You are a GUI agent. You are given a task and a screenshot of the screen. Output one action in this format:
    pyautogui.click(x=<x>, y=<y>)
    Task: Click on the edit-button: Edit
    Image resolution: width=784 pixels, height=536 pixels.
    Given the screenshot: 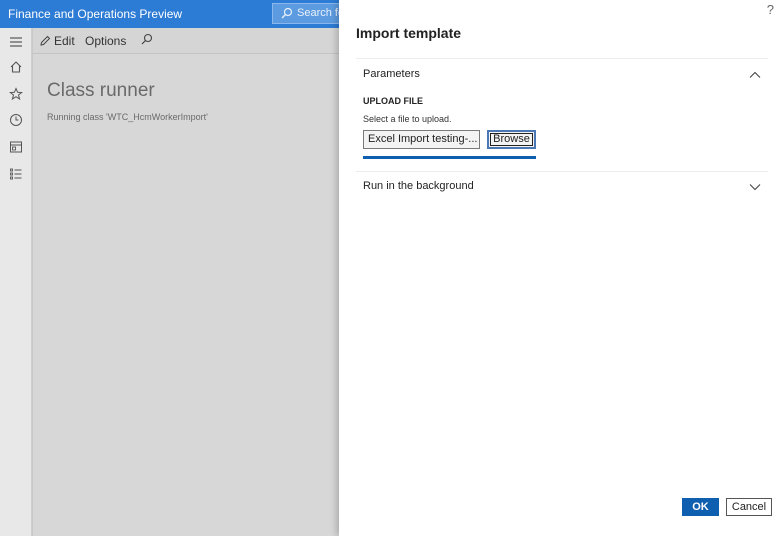 What is the action you would take?
    pyautogui.click(x=57, y=41)
    